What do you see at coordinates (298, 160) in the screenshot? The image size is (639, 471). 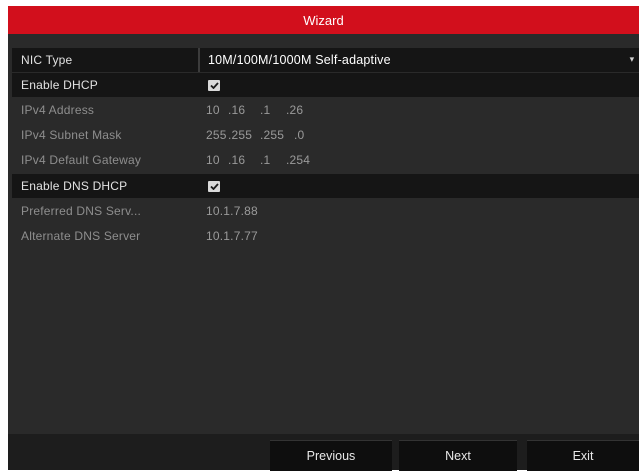 I see `gateway-octet-4: .254` at bounding box center [298, 160].